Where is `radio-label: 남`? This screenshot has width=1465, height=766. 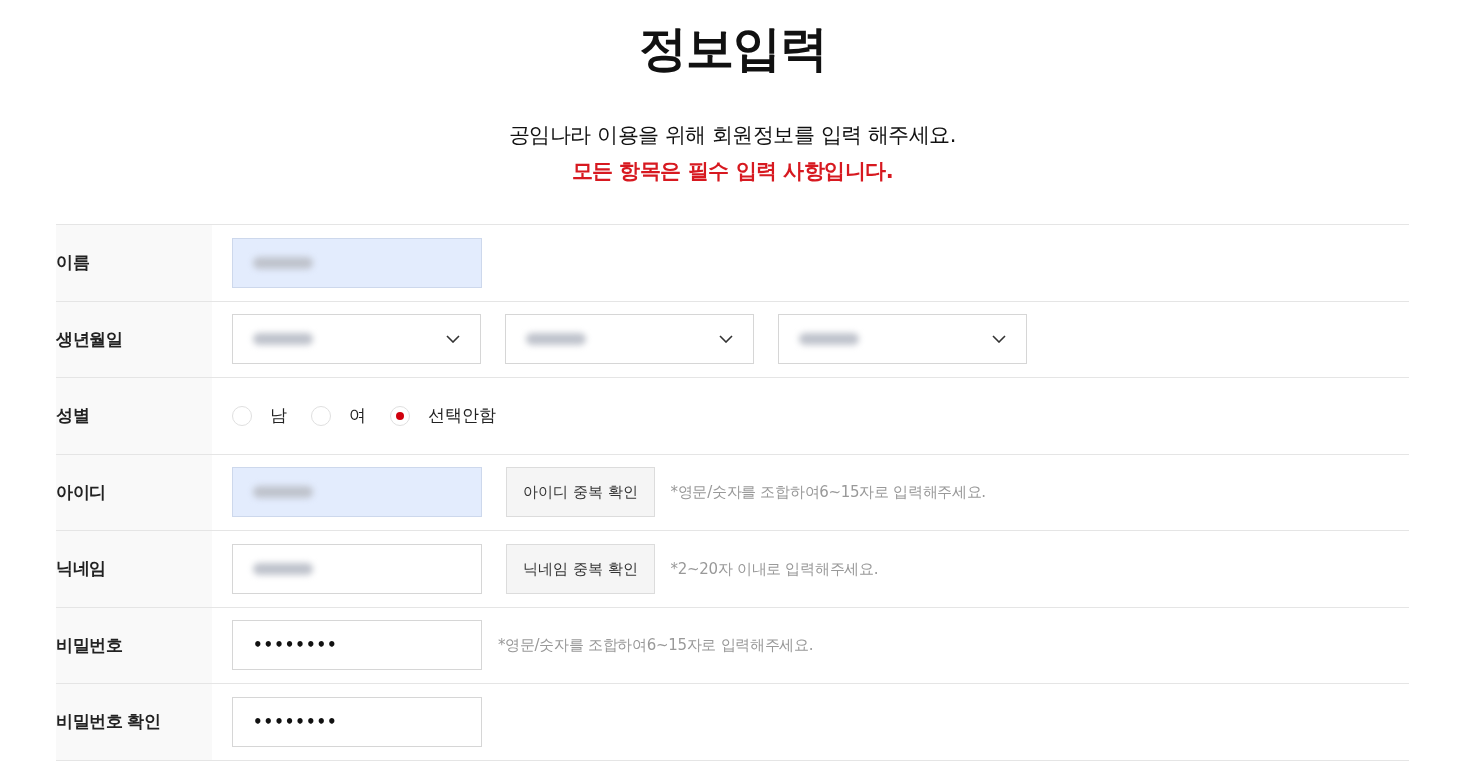 radio-label: 남 is located at coordinates (278, 416).